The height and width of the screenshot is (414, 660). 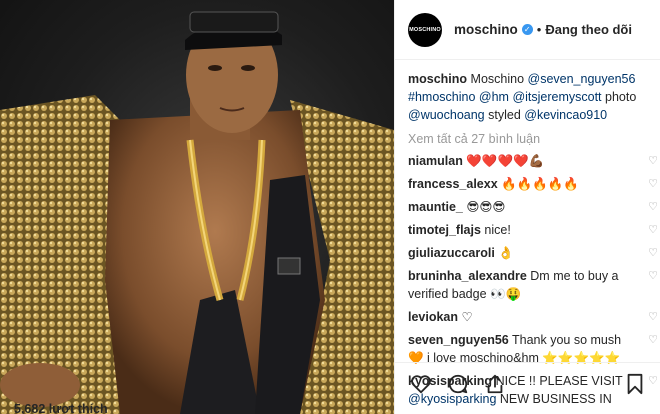 I want to click on following-button: Đang theo dõi, so click(x=588, y=29).